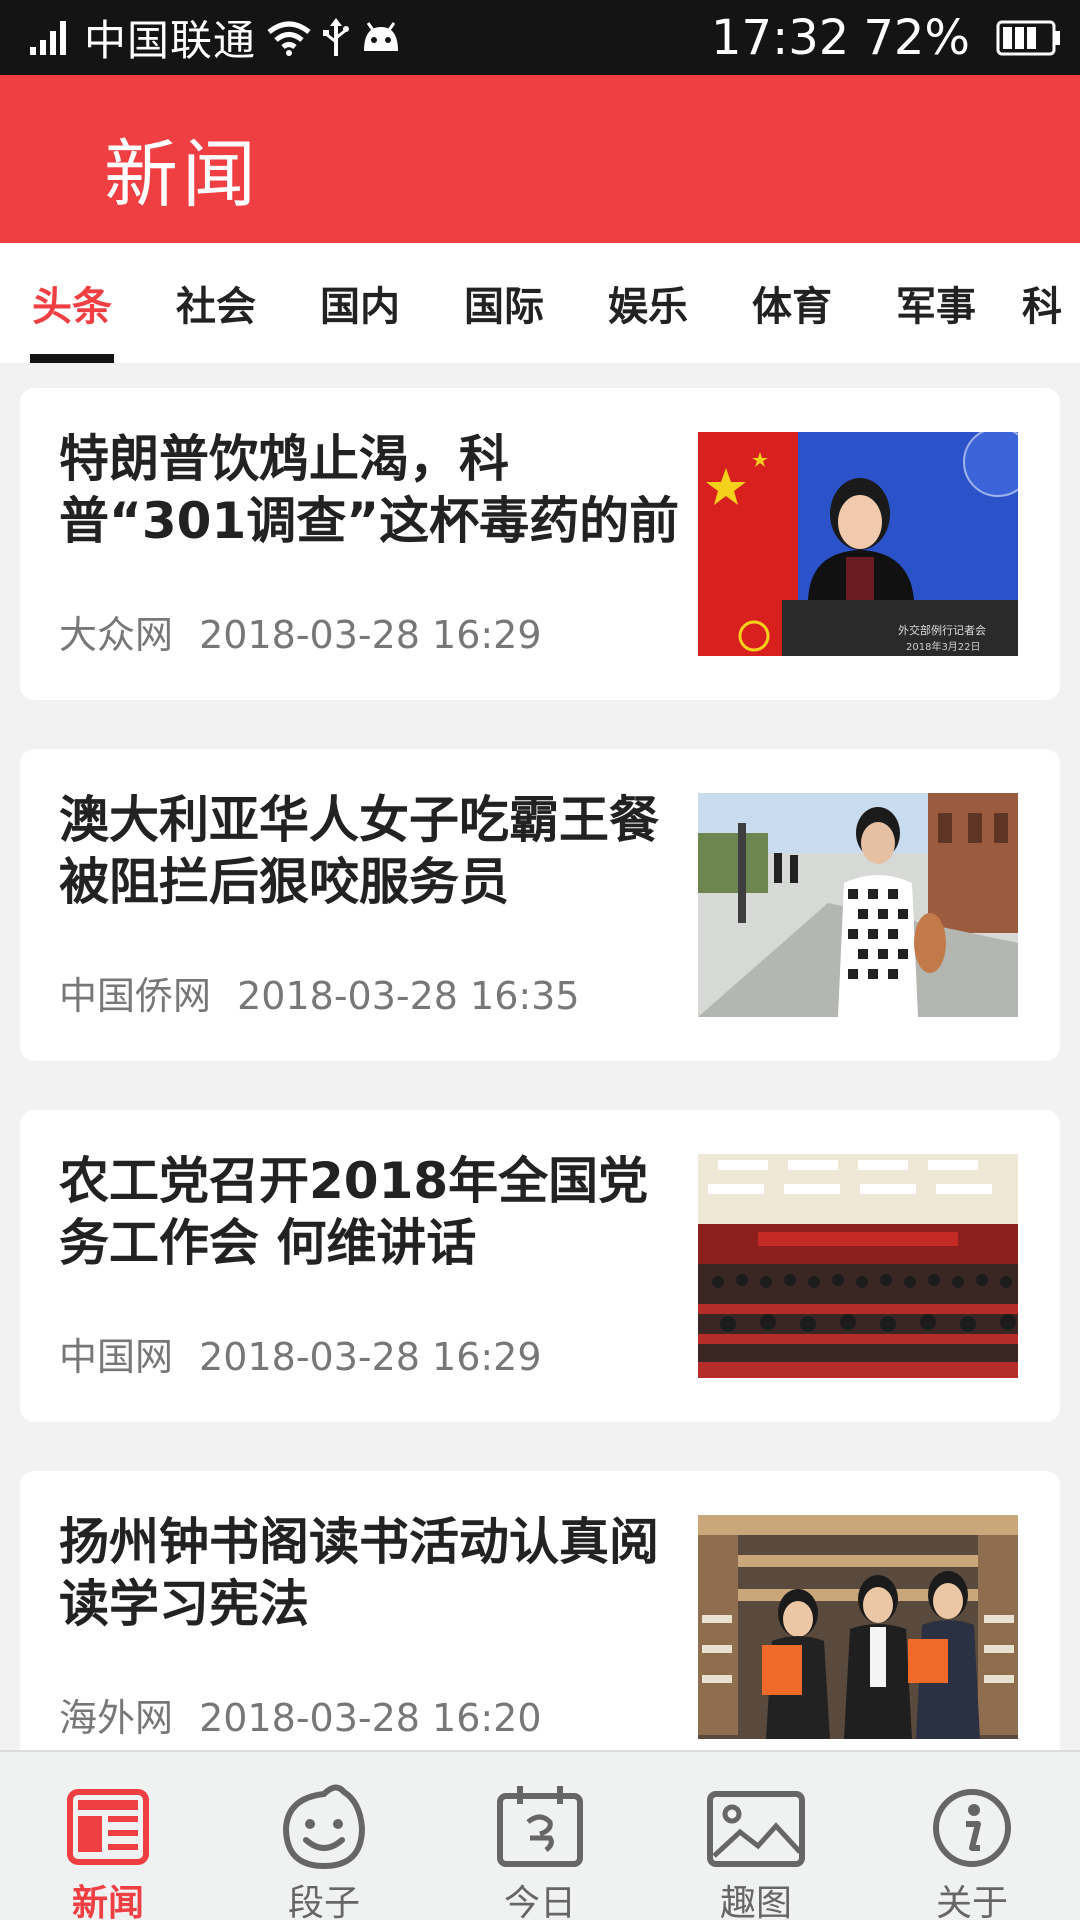  What do you see at coordinates (943, 646) in the screenshot?
I see `svg-text: 2018年3月22日` at bounding box center [943, 646].